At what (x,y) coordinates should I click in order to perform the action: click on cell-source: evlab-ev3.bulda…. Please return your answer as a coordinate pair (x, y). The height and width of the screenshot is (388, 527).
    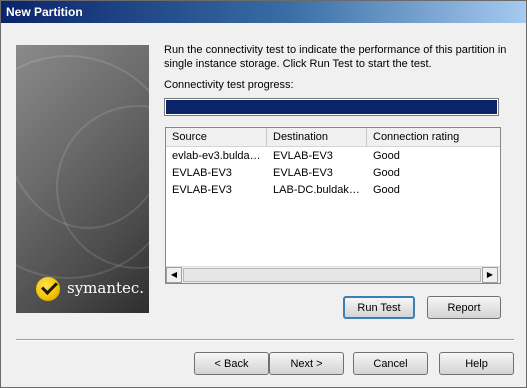
    Looking at the image, I should click on (216, 156).